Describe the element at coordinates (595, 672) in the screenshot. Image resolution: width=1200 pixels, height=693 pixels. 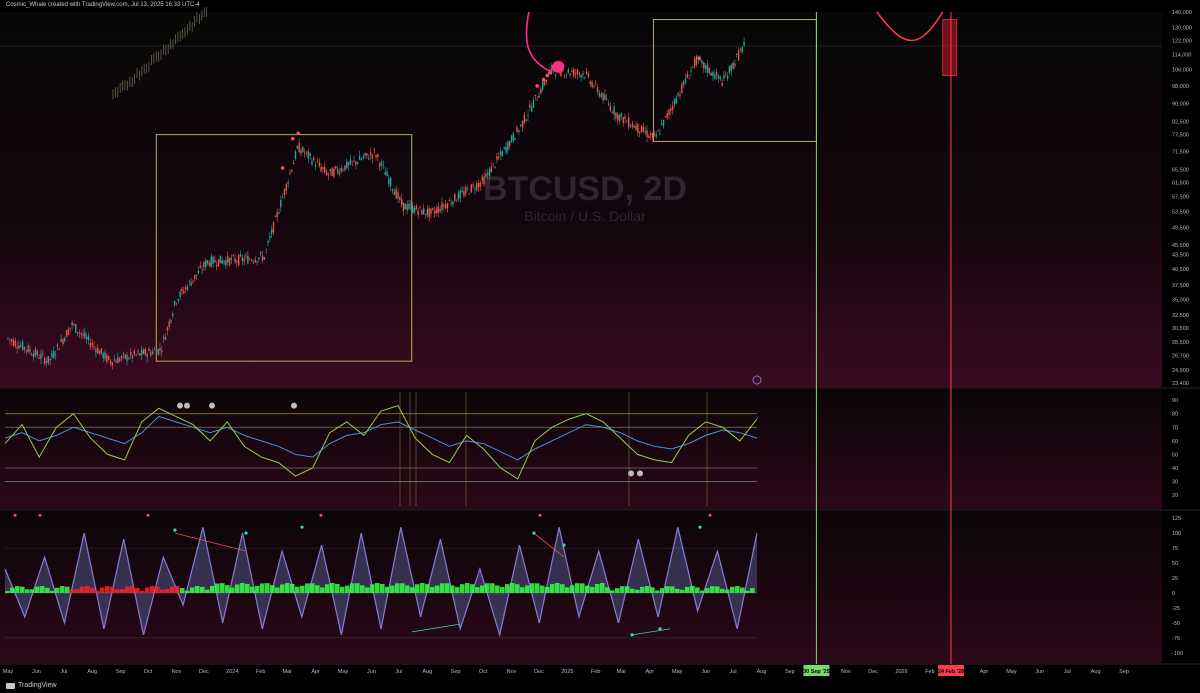
I see `time-tick-label: Feb` at that location.